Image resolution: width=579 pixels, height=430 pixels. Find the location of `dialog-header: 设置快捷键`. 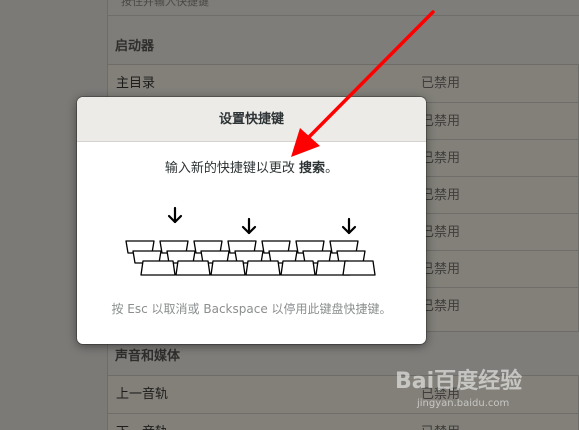

dialog-header: 设置快捷键 is located at coordinates (251, 119).